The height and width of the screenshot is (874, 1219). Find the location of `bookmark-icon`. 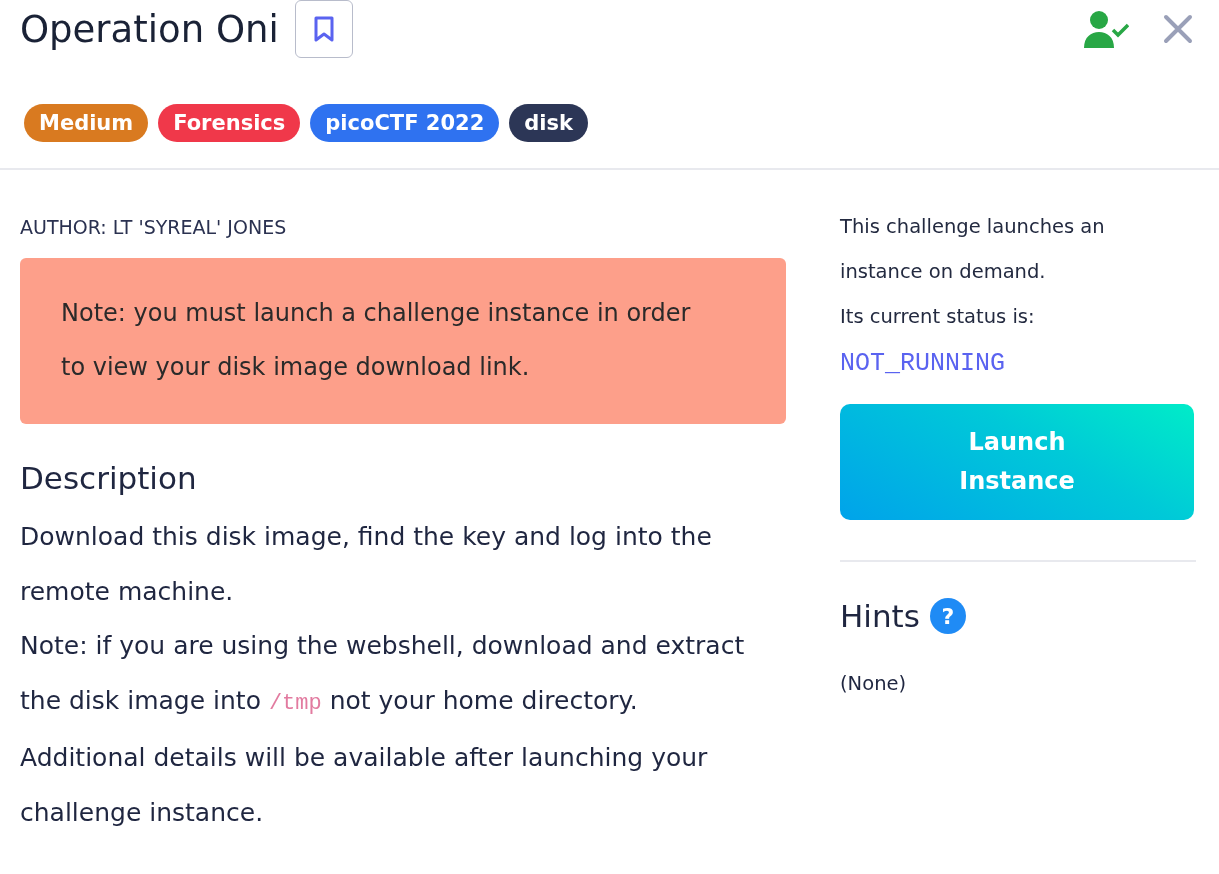

bookmark-icon is located at coordinates (323, 29).